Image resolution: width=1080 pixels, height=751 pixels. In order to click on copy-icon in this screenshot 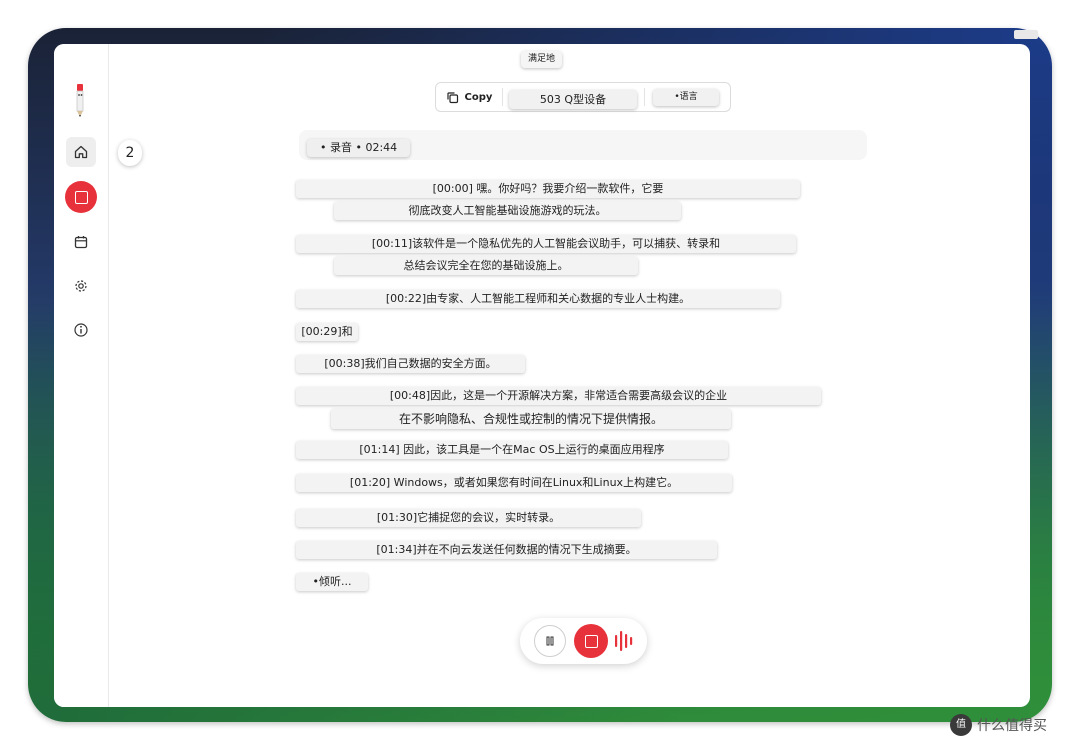, I will do `click(452, 97)`.